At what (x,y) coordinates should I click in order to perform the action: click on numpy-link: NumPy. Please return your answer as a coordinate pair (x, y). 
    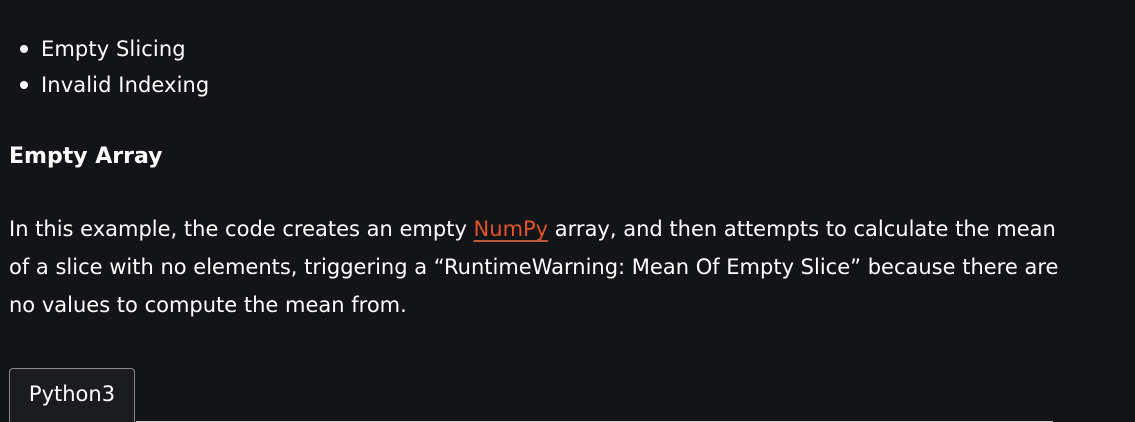
    Looking at the image, I should click on (511, 229).